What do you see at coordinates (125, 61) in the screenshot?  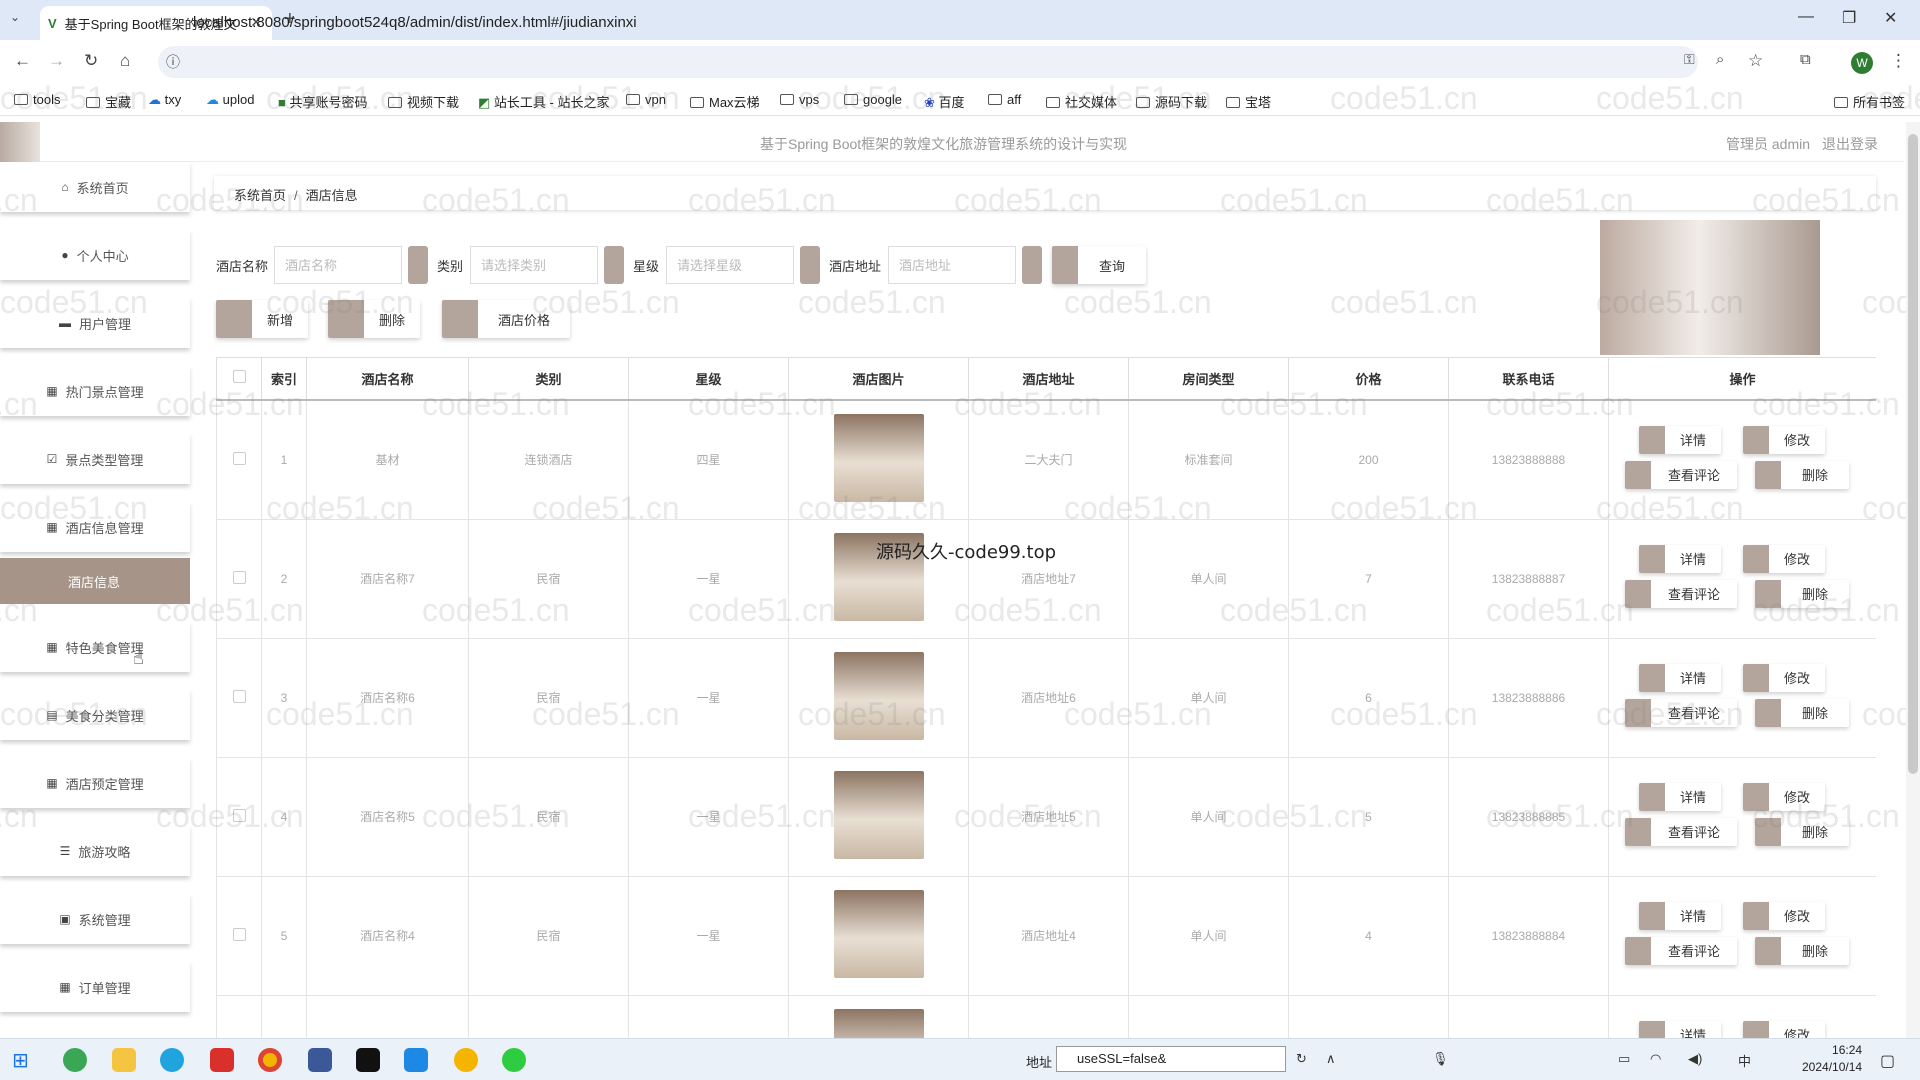 I see `home-icon: ⌂` at bounding box center [125, 61].